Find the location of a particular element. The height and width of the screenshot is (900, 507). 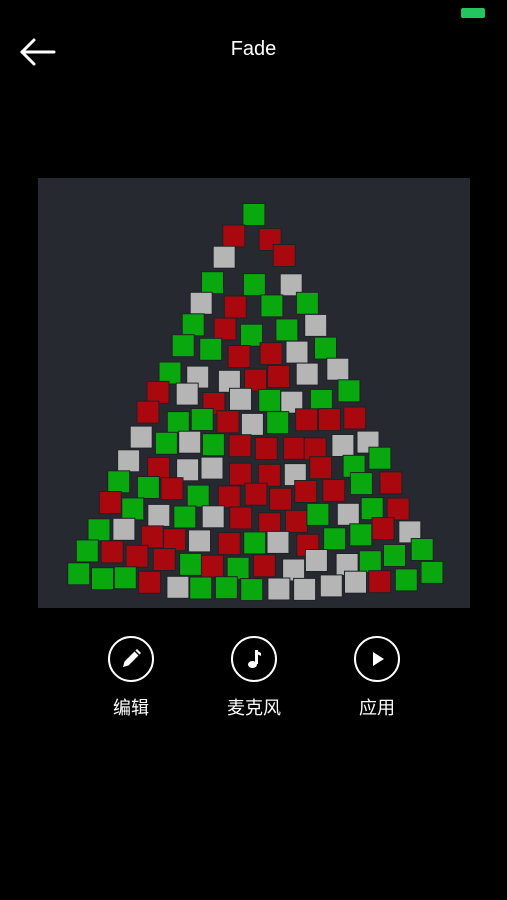

apply-icon-circle is located at coordinates (377, 659).